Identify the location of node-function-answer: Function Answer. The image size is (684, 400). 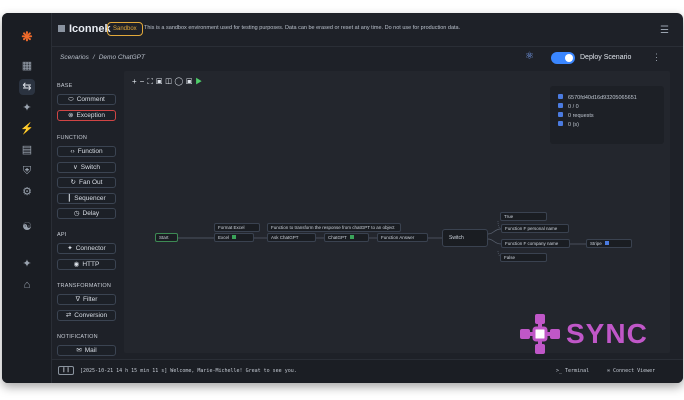
(402, 237).